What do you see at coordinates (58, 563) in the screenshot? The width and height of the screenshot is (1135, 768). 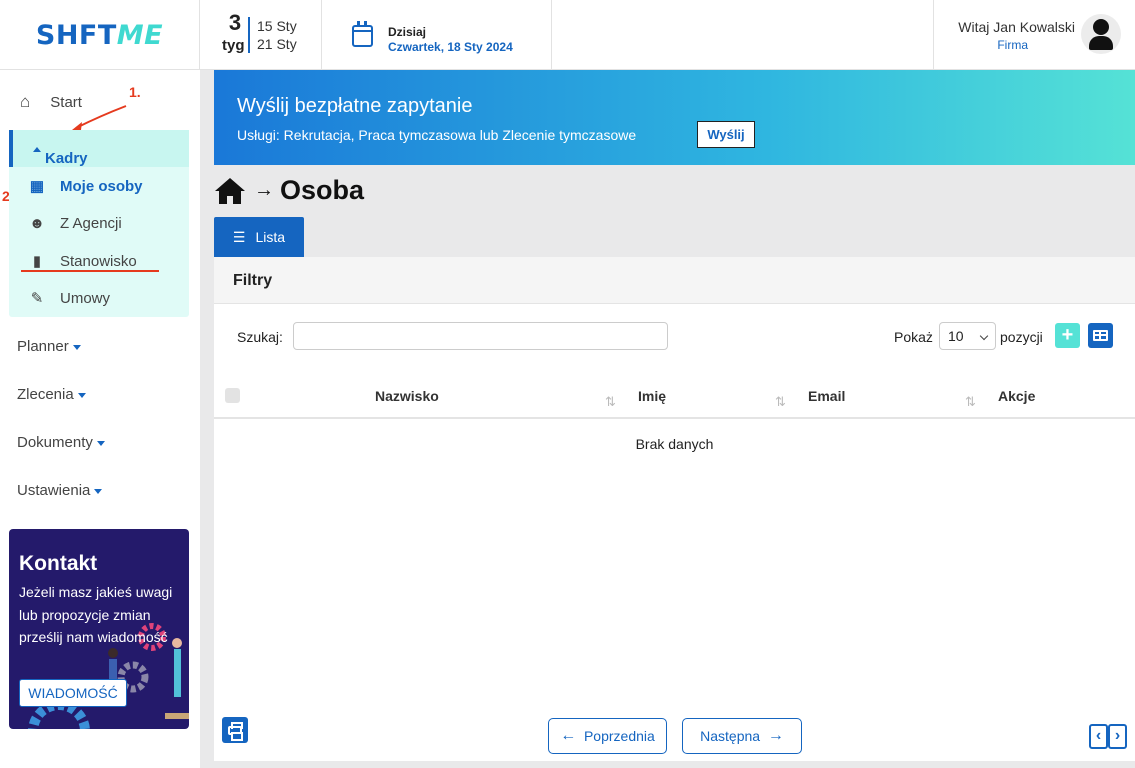 I see `contact-title: Kontakt` at bounding box center [58, 563].